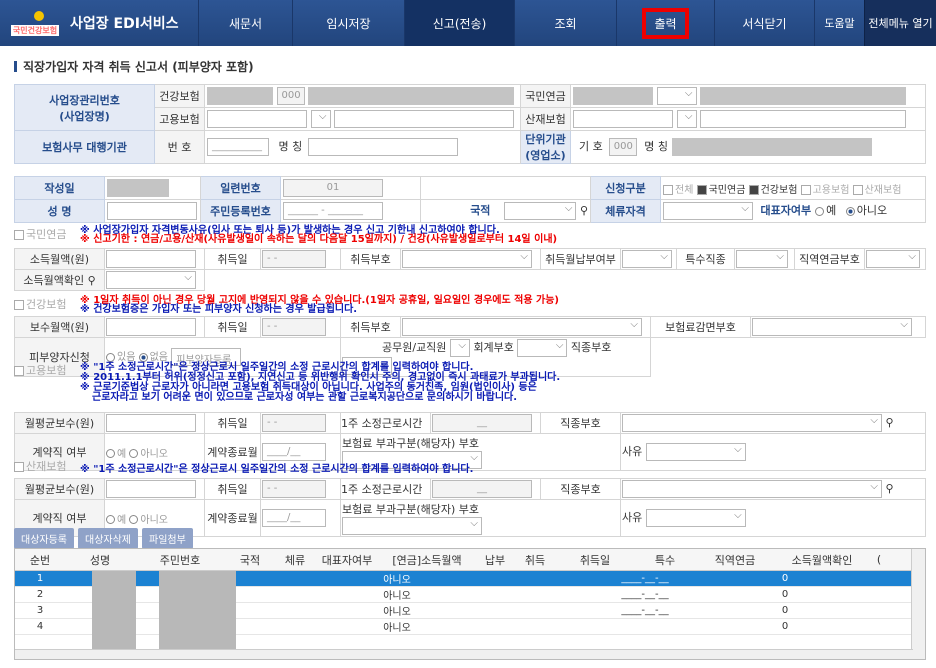 This screenshot has height=668, width=936. Describe the element at coordinates (245, 23) in the screenshot. I see `nav-new-doc: 새문서` at that location.